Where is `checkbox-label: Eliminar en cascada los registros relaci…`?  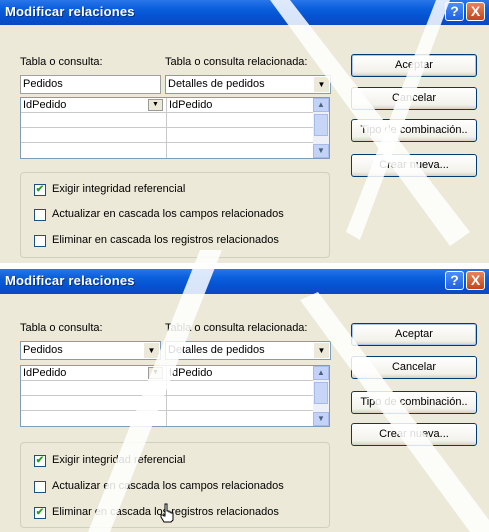 checkbox-label: Eliminar en cascada los registros relaci… is located at coordinates (165, 240).